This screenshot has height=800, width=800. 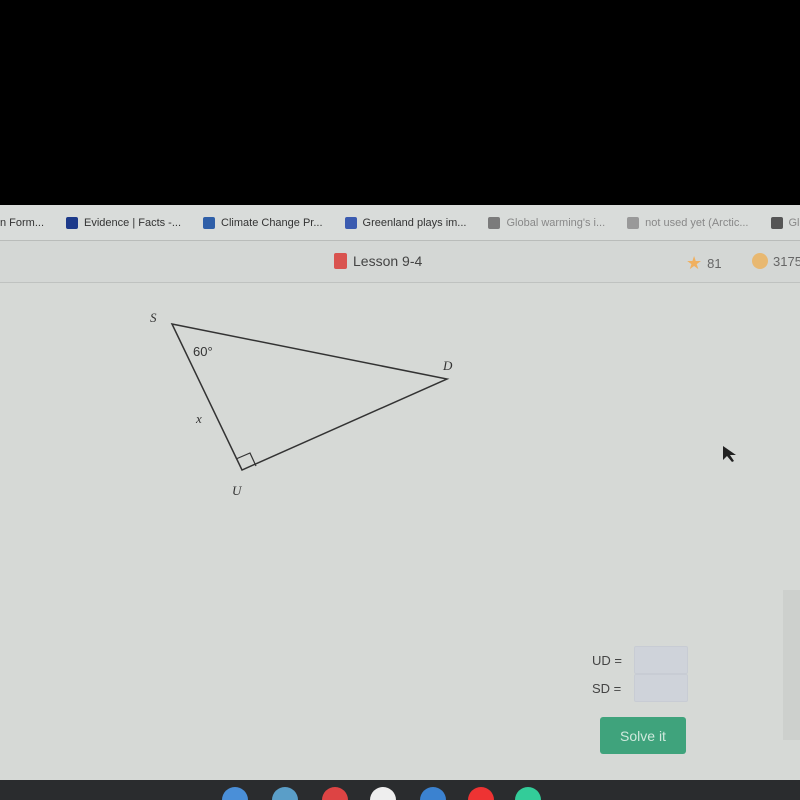 What do you see at coordinates (729, 454) in the screenshot?
I see `mouse-cursor-icon` at bounding box center [729, 454].